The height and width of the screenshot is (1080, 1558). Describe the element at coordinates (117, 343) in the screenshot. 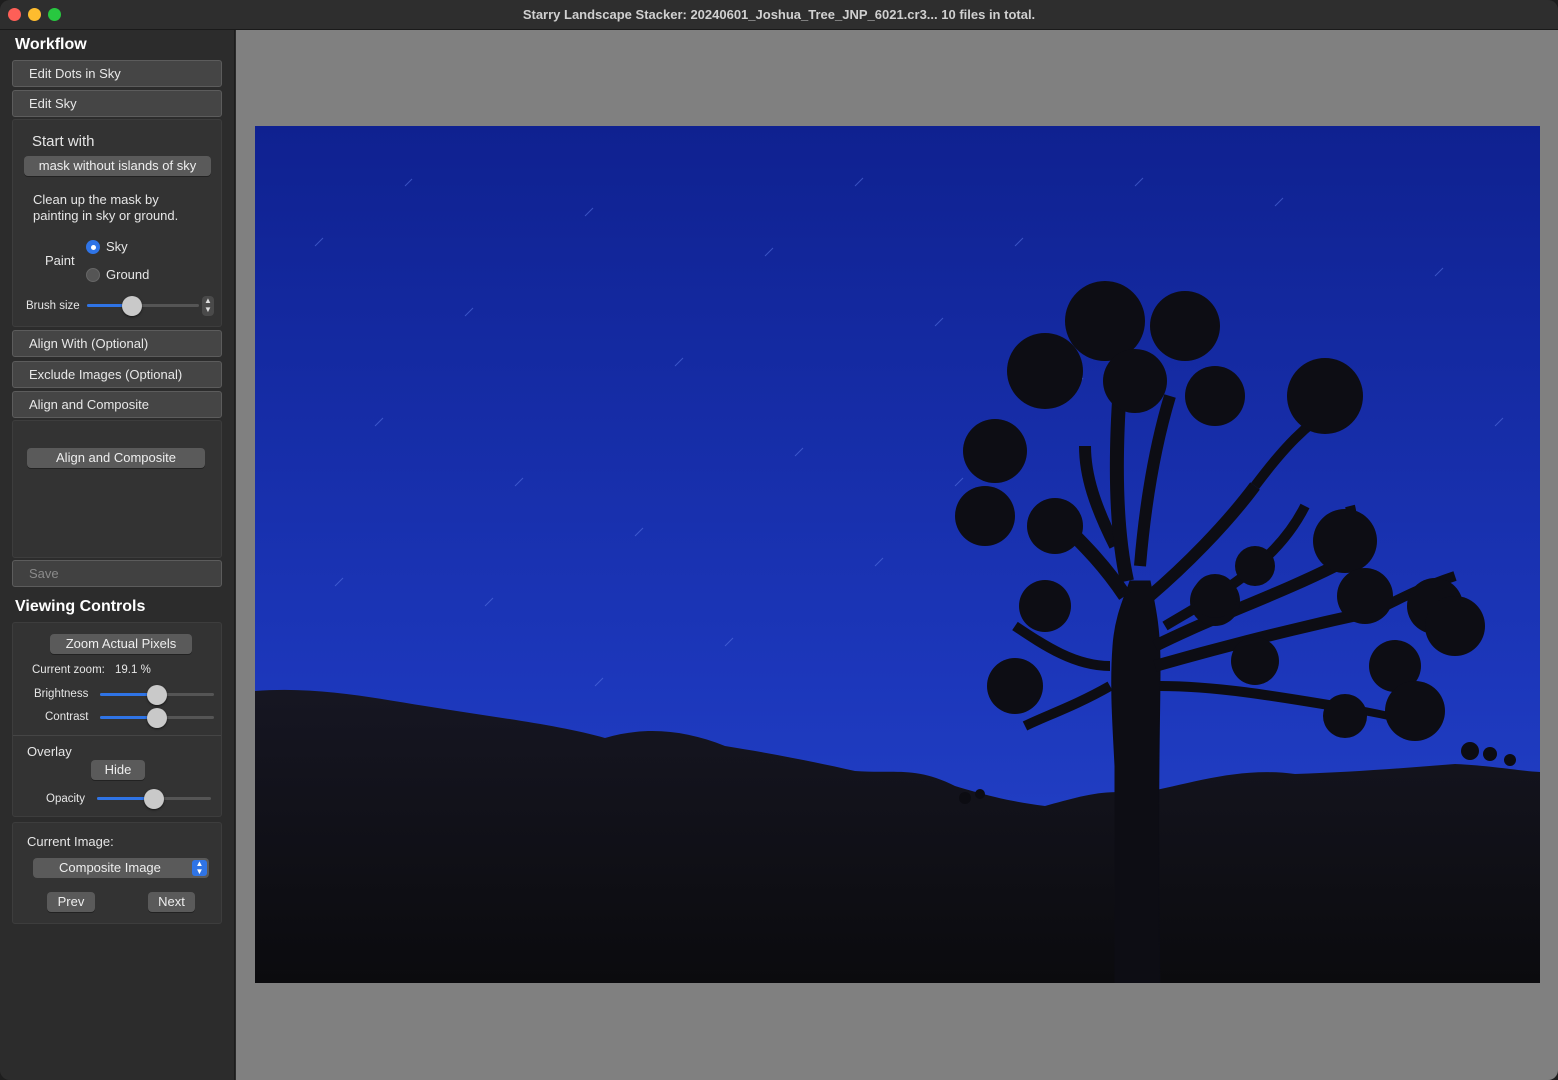

I see `align-with-step-button: Align With (Optional)` at that location.